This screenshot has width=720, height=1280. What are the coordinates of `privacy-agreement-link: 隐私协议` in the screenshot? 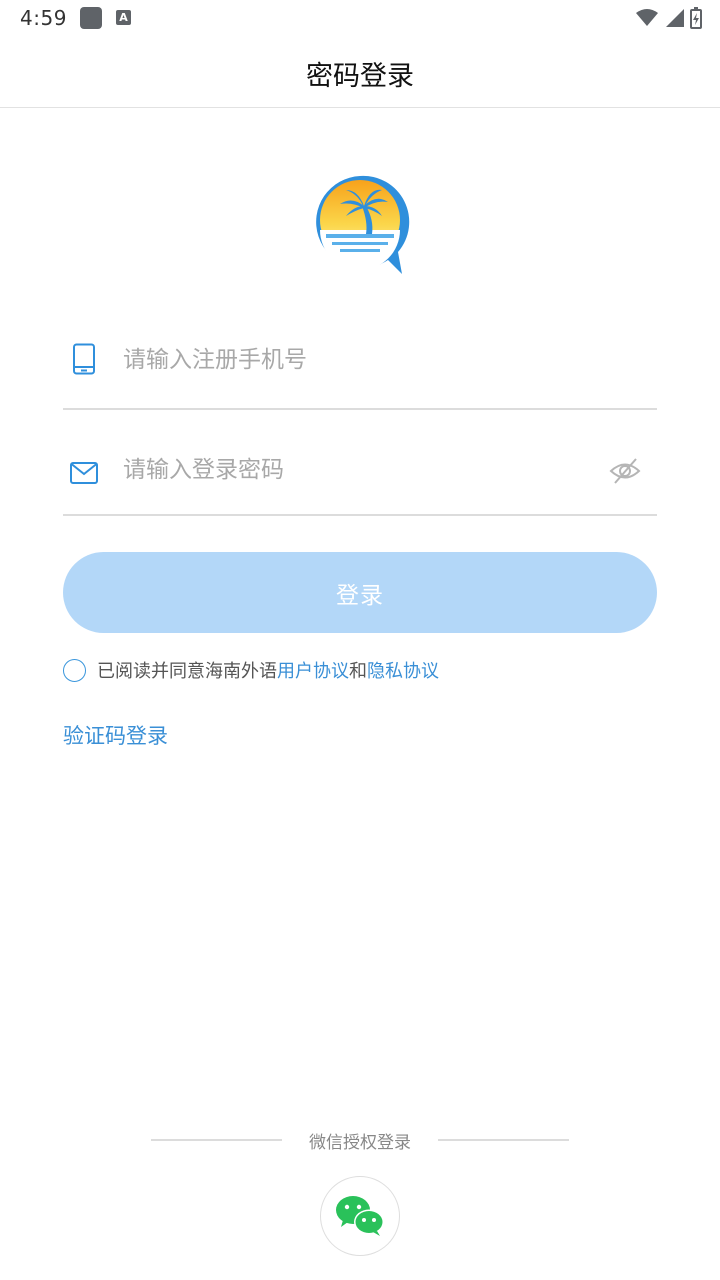 It's located at (403, 670).